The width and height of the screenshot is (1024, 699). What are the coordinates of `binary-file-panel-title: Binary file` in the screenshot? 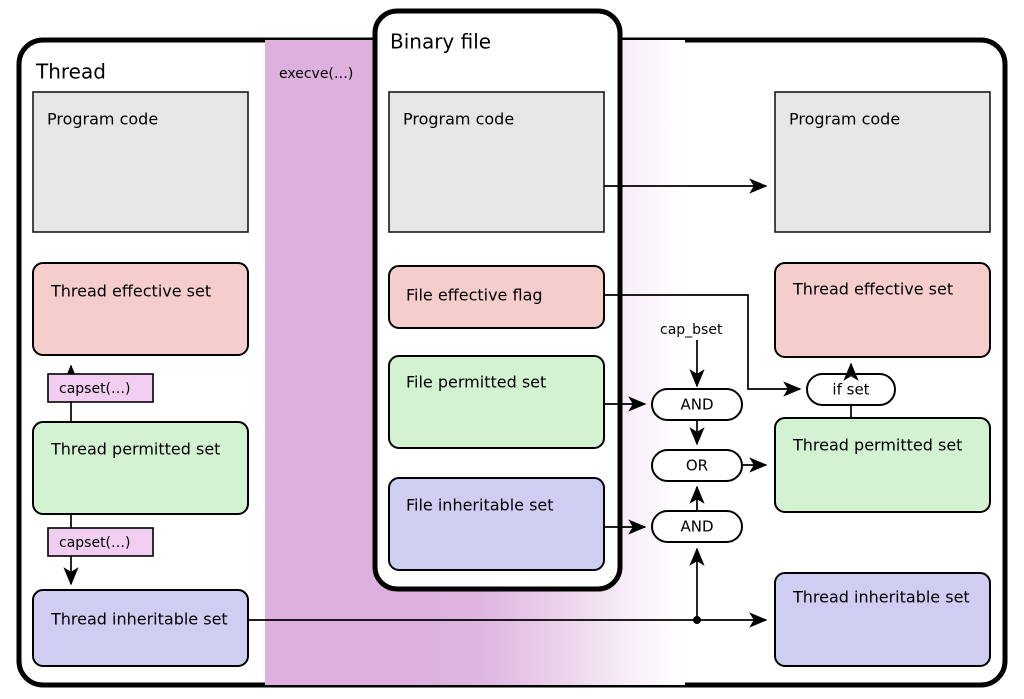 It's located at (440, 42).